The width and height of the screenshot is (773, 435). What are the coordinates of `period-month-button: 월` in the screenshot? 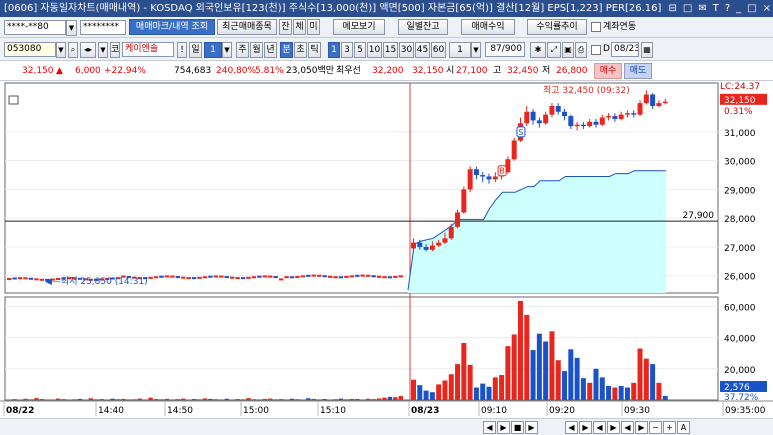 It's located at (256, 50).